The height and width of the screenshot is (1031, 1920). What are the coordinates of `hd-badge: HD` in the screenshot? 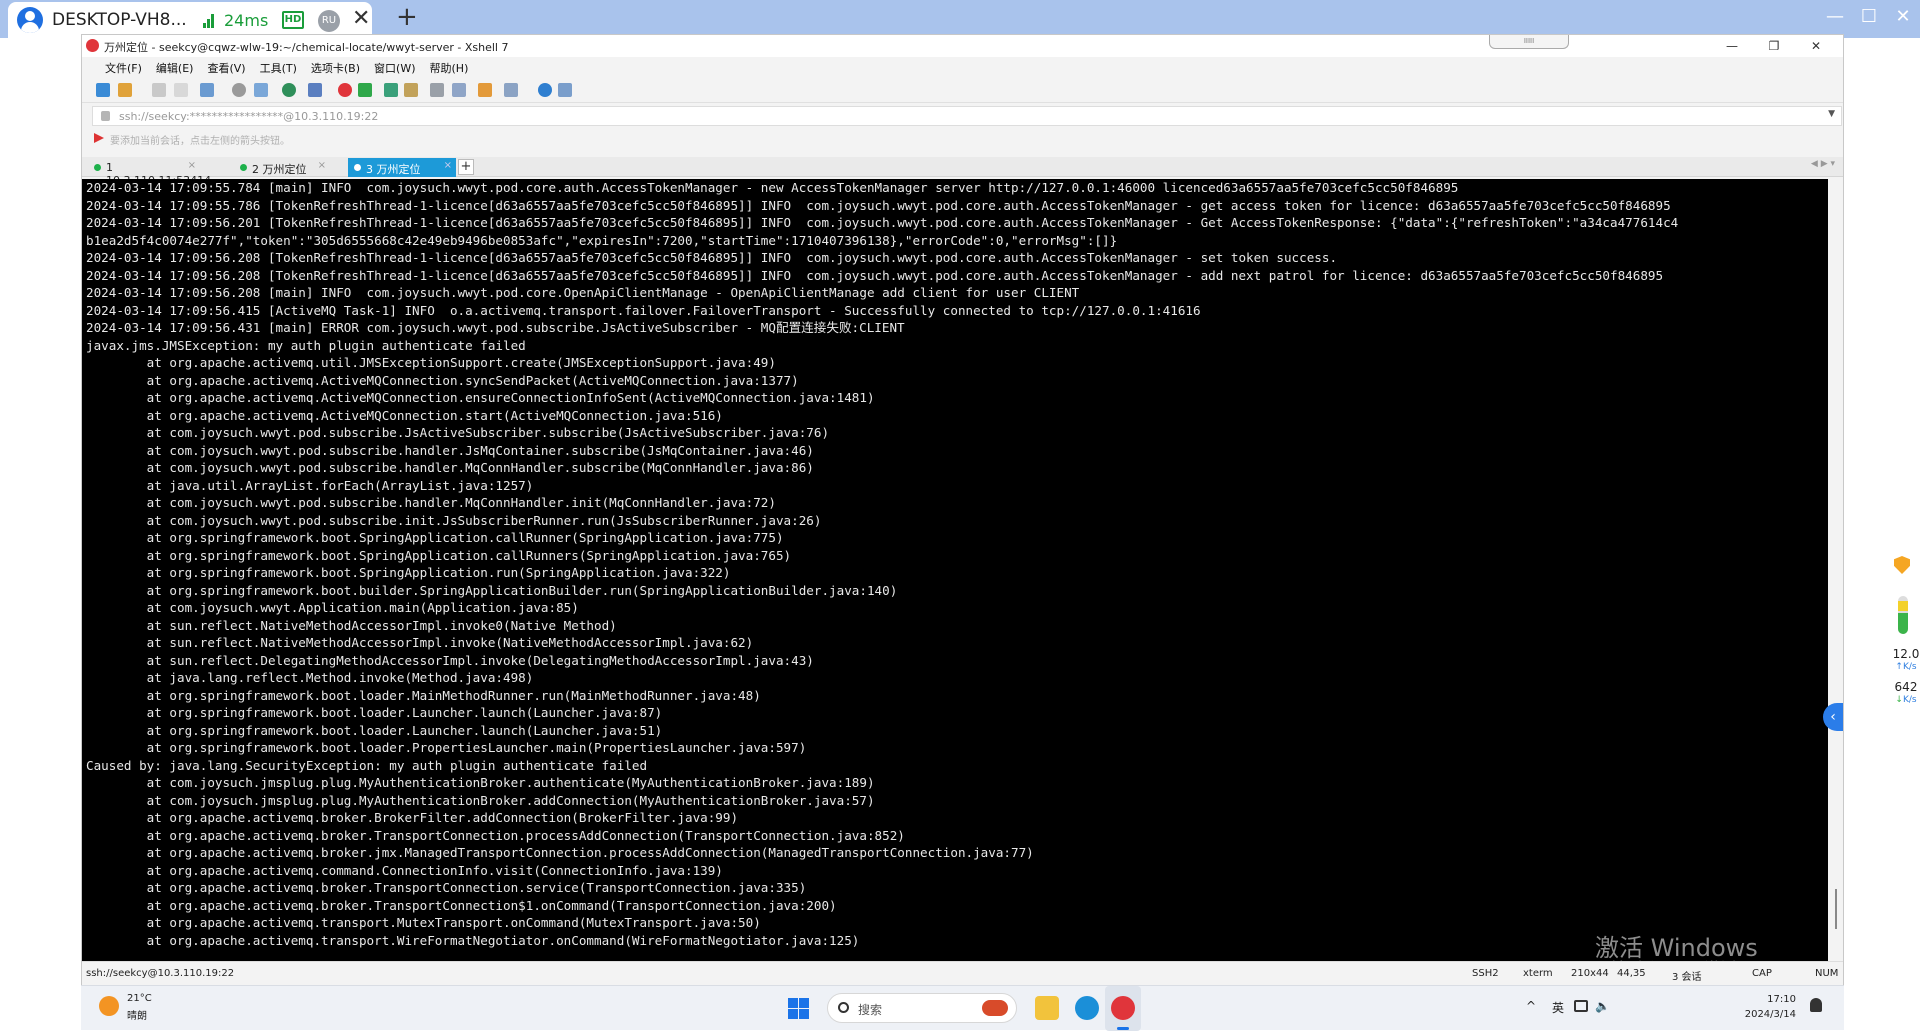 It's located at (293, 20).